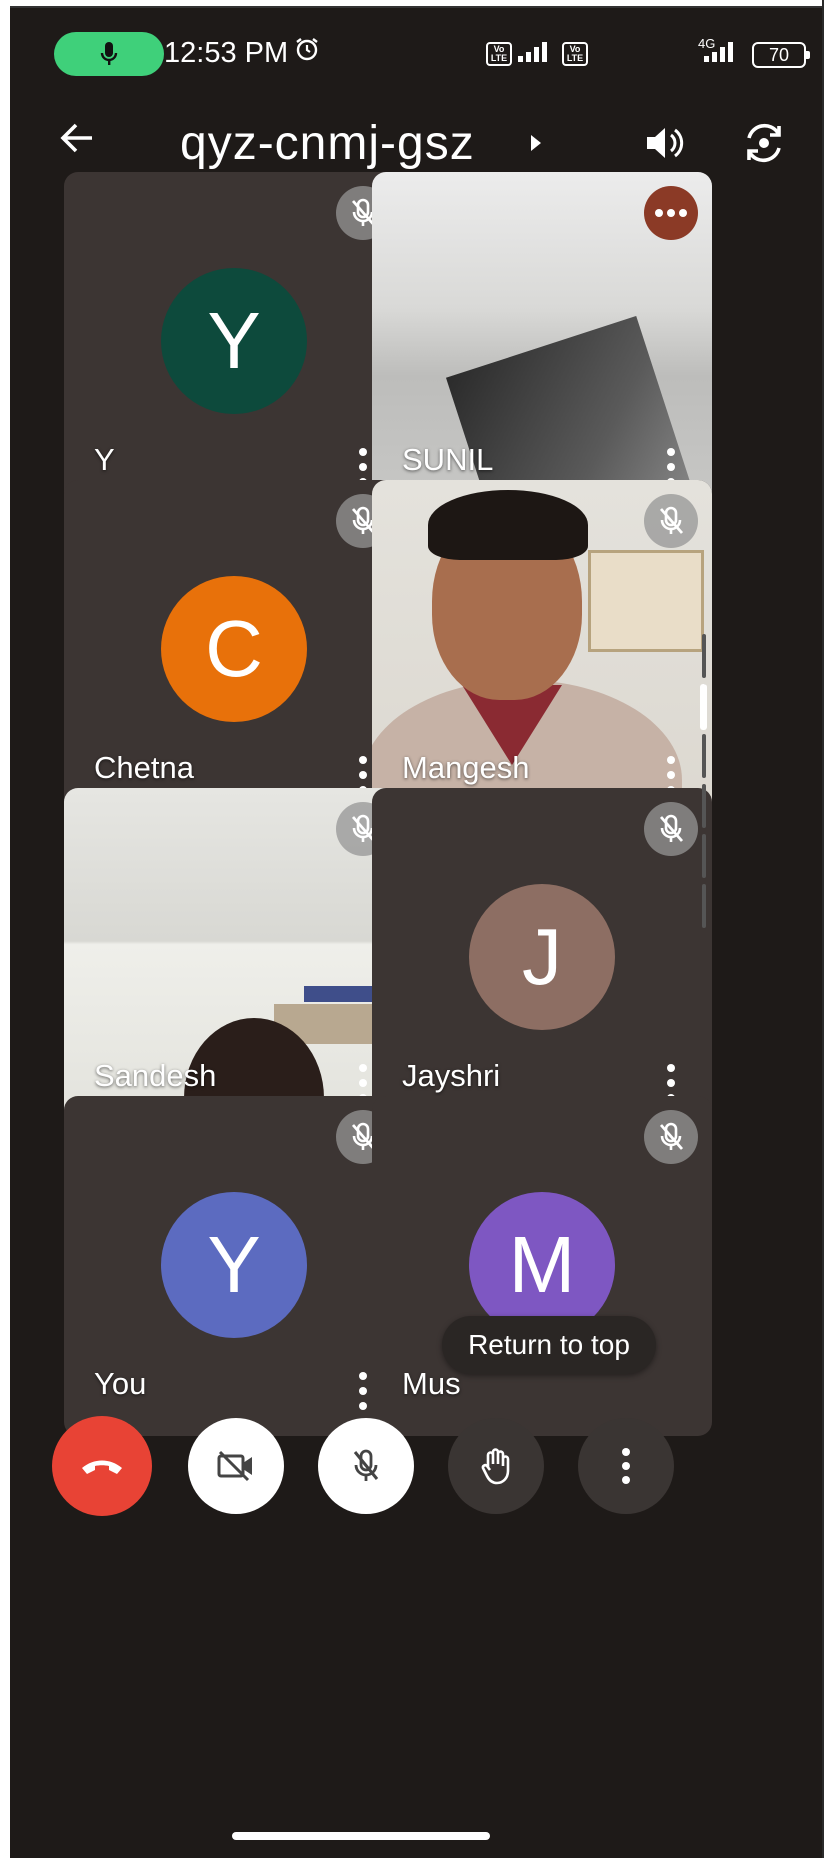 The image size is (838, 1858). I want to click on participant-tile-mus: M Mus, so click(542, 1266).